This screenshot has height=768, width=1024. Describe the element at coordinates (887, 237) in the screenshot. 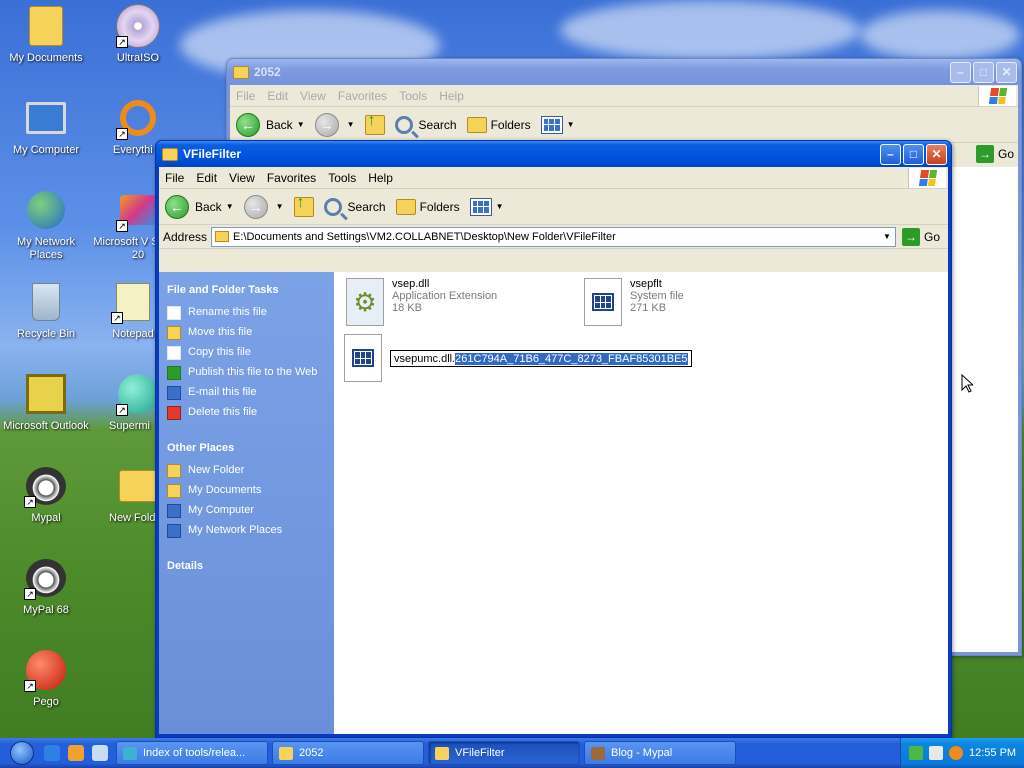

I see `address-dropdown-button: ▼` at that location.